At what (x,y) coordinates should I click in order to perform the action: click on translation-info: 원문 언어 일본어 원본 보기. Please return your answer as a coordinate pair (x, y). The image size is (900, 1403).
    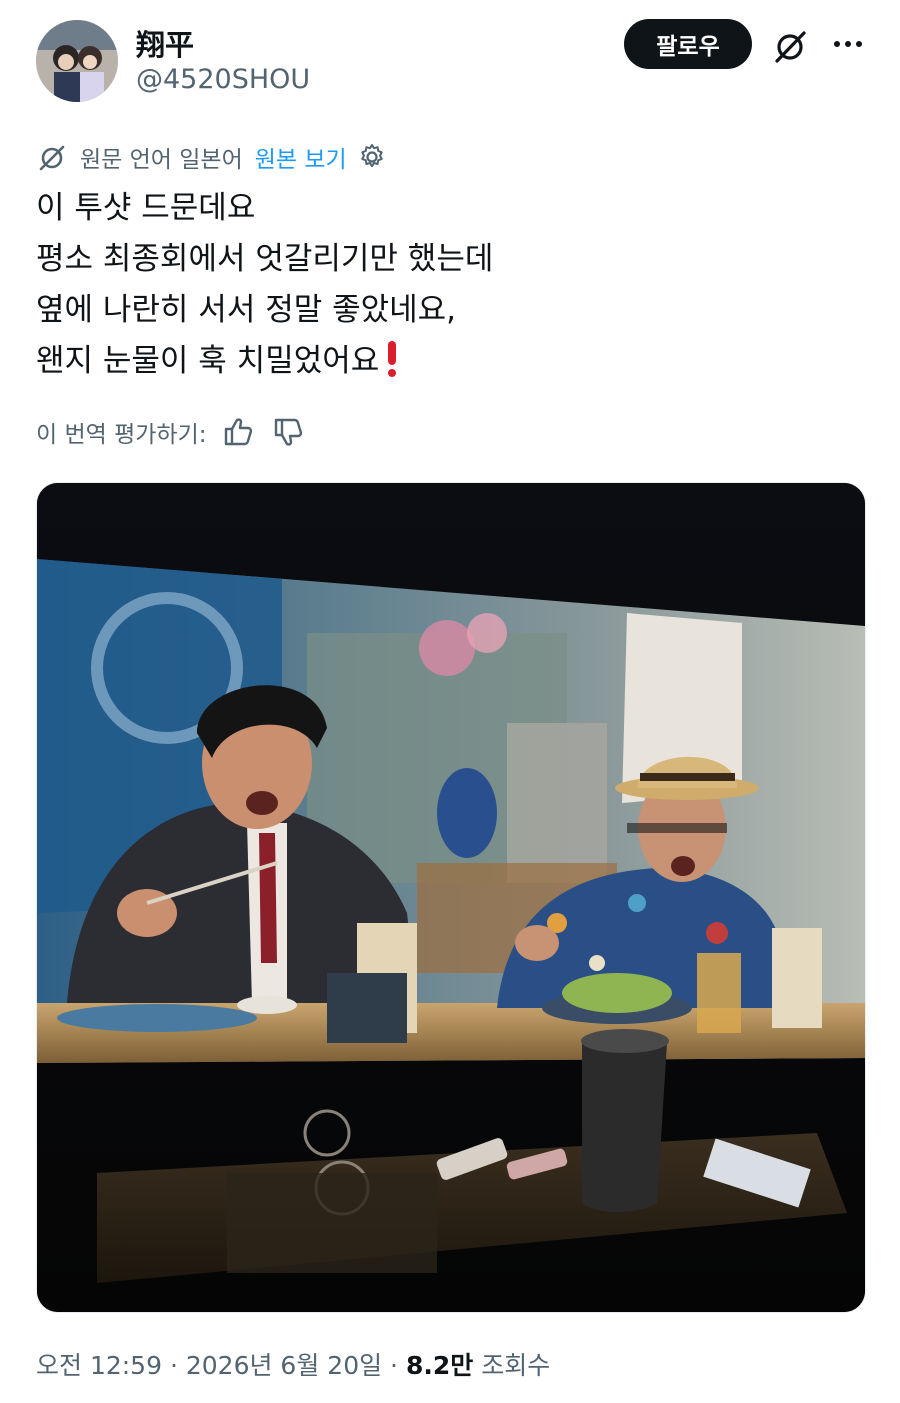
    Looking at the image, I should click on (211, 157).